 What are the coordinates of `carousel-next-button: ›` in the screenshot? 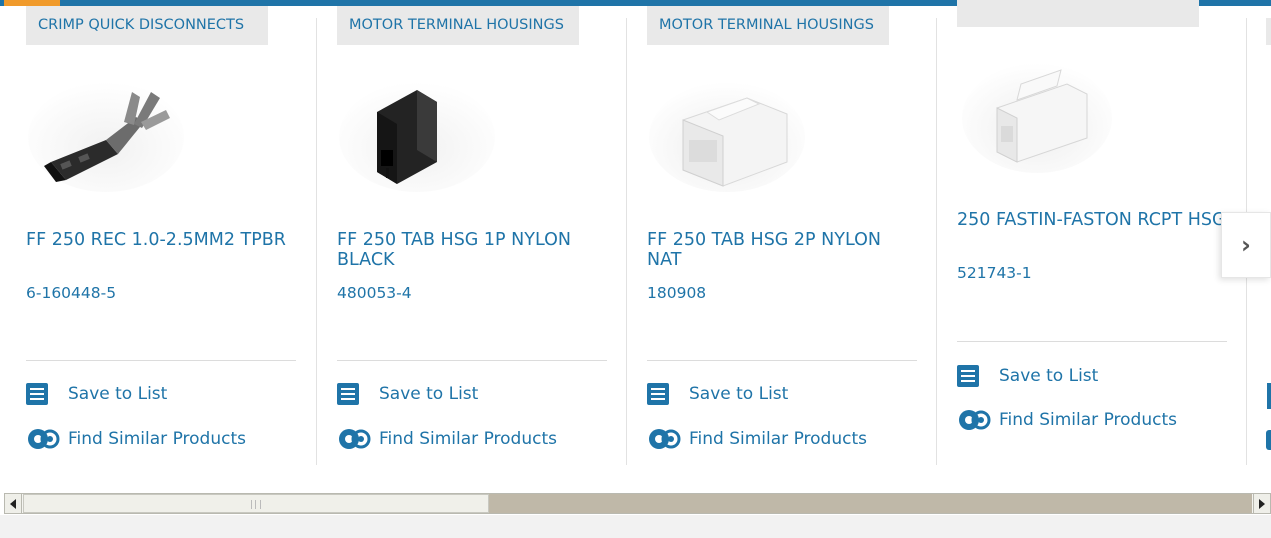 It's located at (1246, 245).